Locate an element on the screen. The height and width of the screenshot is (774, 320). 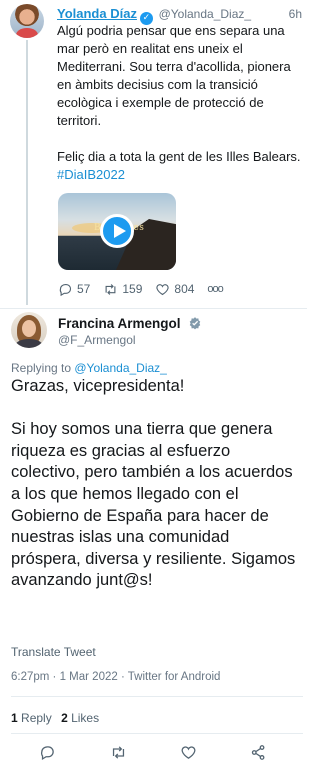
parent-tweet-actions: 57 159 804 ooo is located at coordinates (147, 289).